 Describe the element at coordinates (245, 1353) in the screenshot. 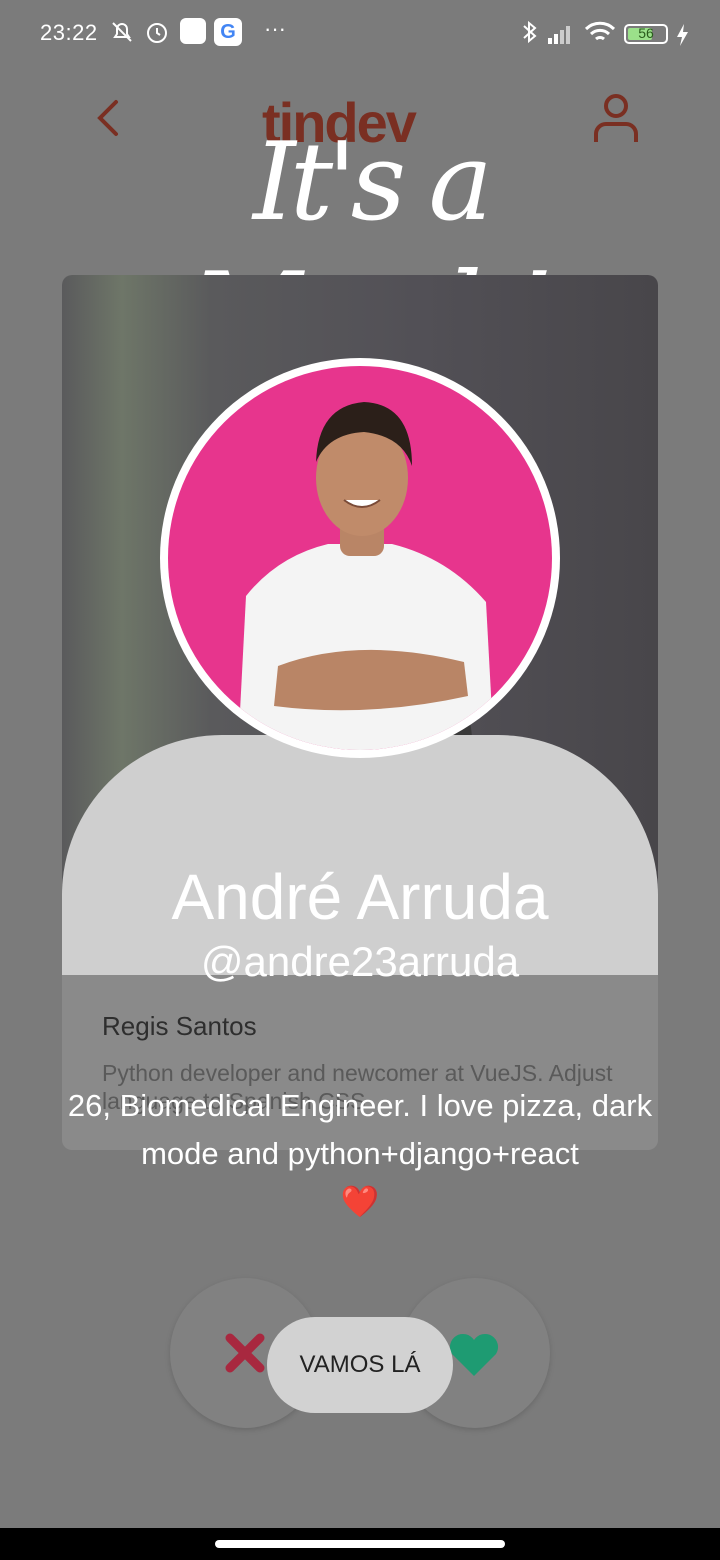

I see `close-icon` at that location.